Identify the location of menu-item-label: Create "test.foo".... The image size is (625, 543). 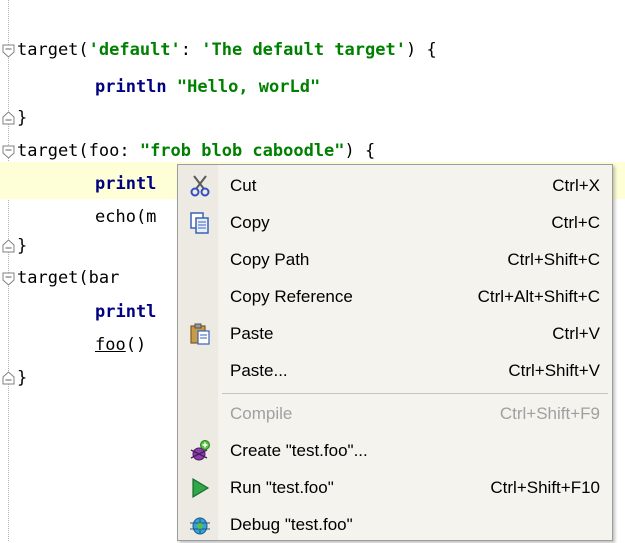
(299, 450).